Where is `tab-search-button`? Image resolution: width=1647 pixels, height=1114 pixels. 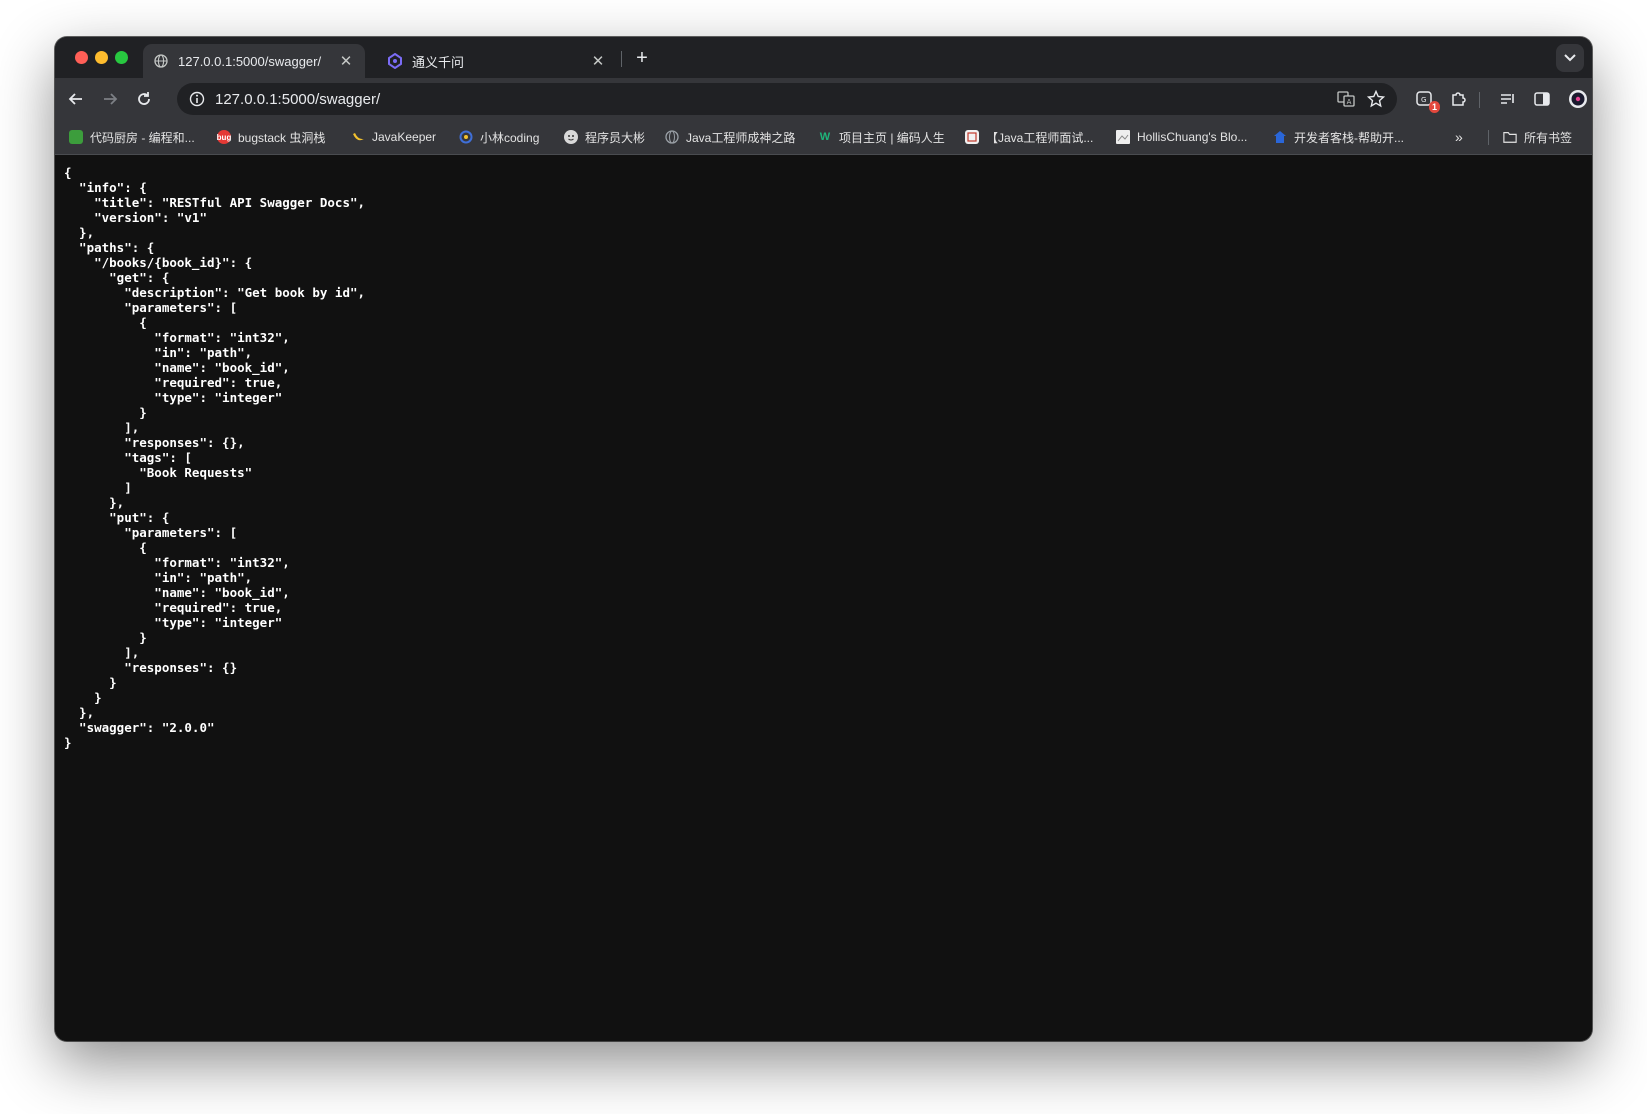 tab-search-button is located at coordinates (1570, 58).